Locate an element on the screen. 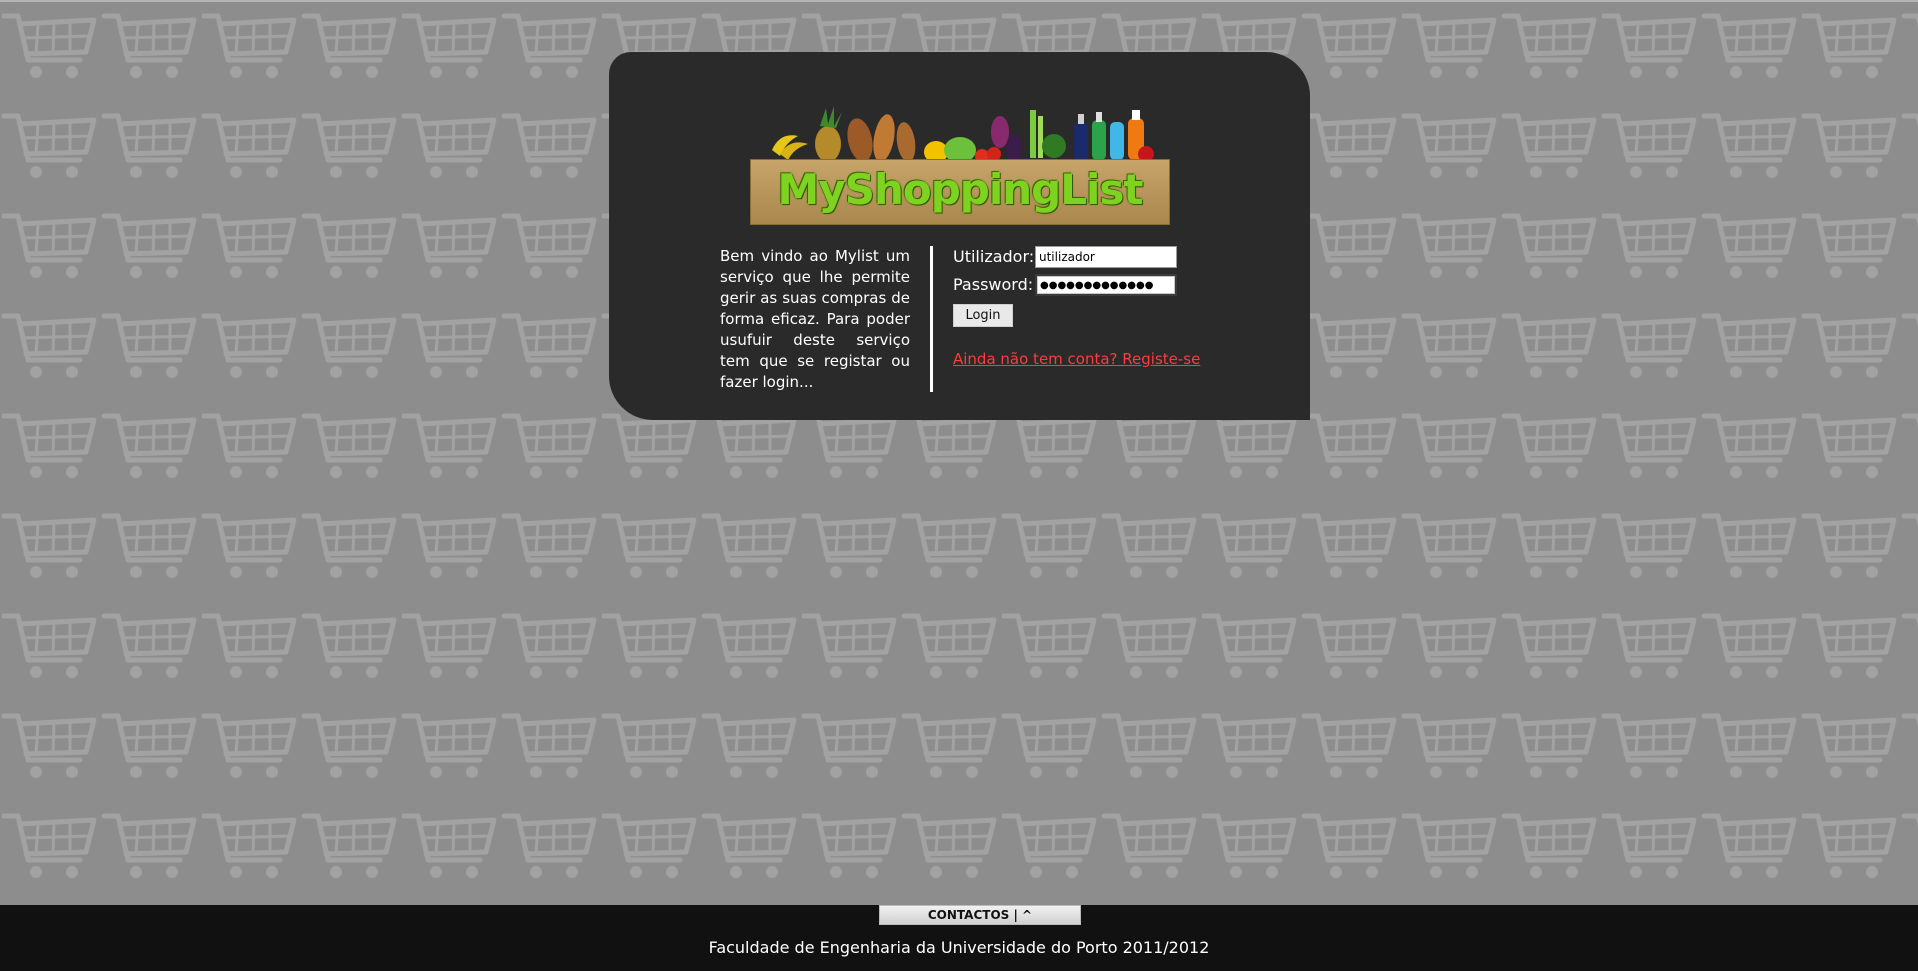 The image size is (1918, 971). groceries-icon is located at coordinates (963, 134).